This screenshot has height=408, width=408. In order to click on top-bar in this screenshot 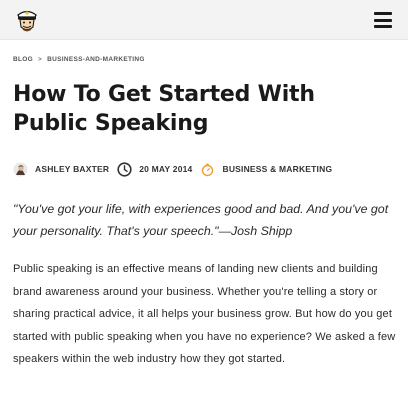, I will do `click(204, 20)`.